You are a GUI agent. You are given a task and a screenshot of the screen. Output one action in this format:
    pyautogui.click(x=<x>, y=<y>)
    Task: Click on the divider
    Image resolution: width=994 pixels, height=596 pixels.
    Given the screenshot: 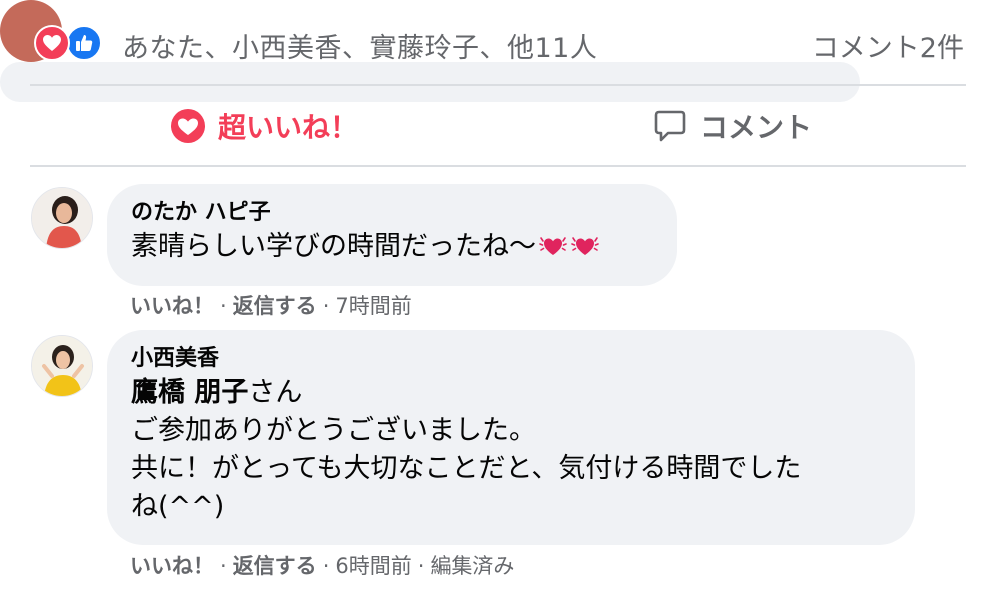 What is the action you would take?
    pyautogui.click(x=498, y=166)
    